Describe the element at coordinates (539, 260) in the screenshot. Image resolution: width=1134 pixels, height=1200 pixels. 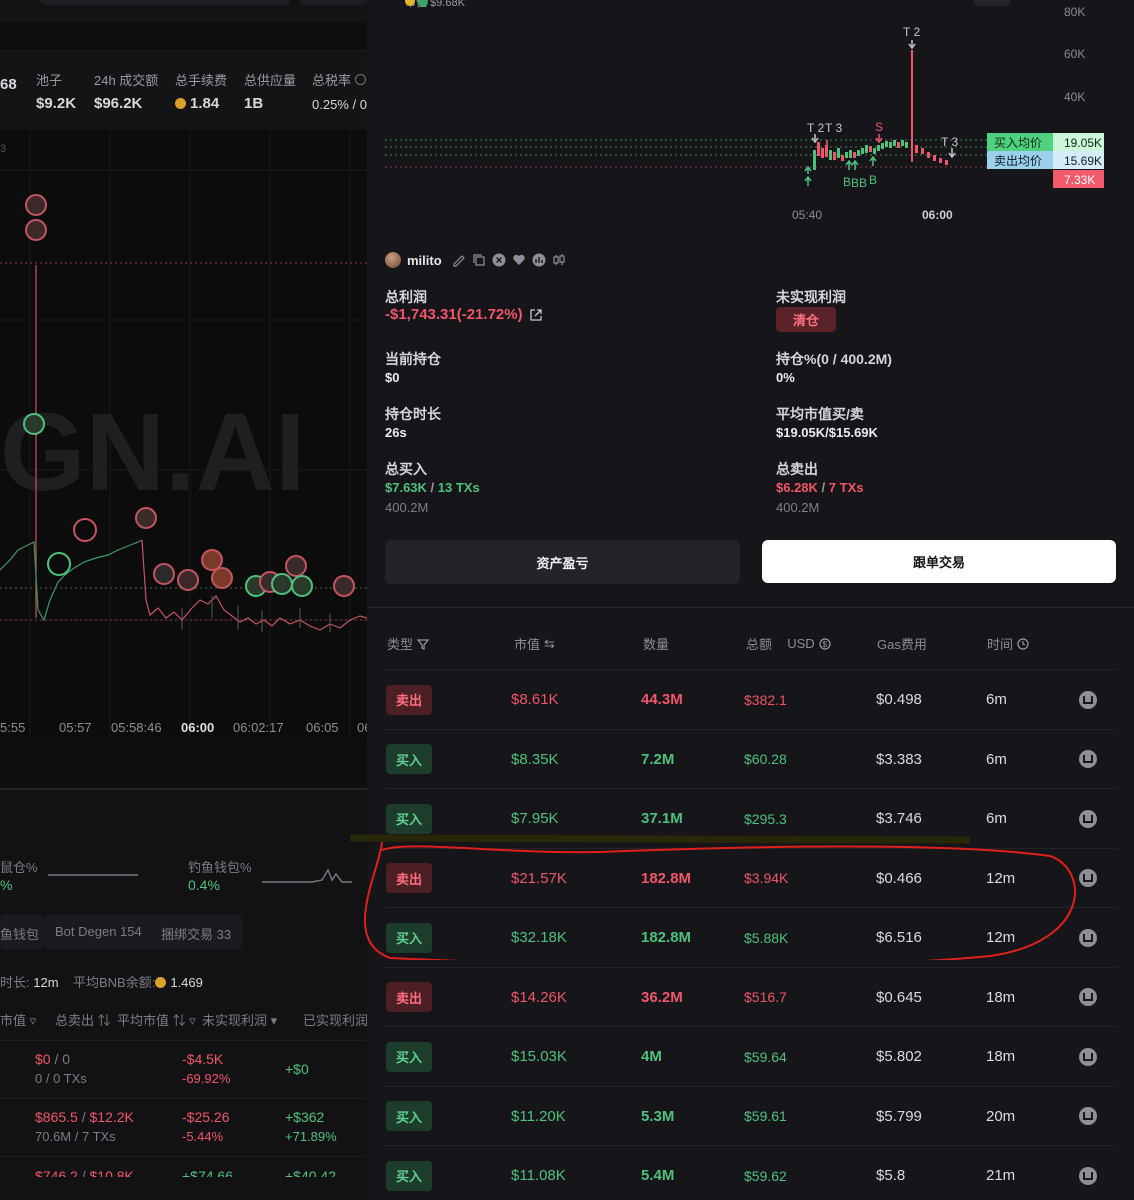
I see `chart-link-icon` at that location.